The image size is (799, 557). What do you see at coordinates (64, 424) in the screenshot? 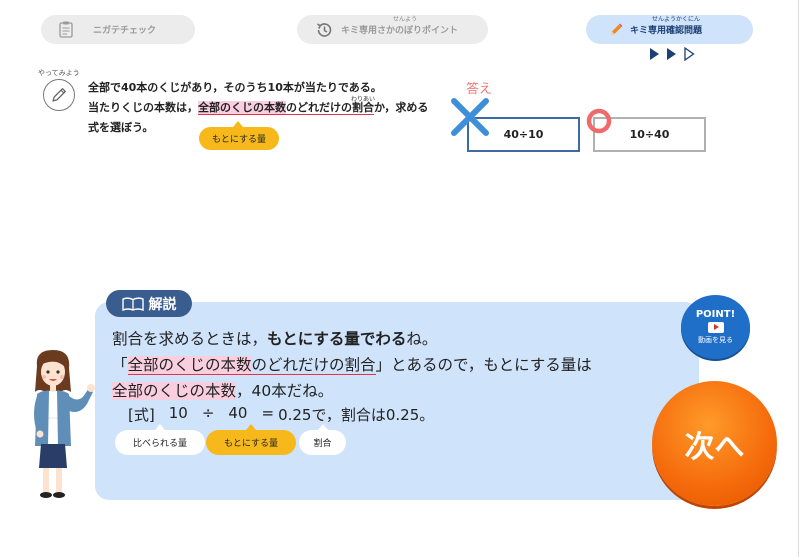
I see `teacher-illustration` at bounding box center [64, 424].